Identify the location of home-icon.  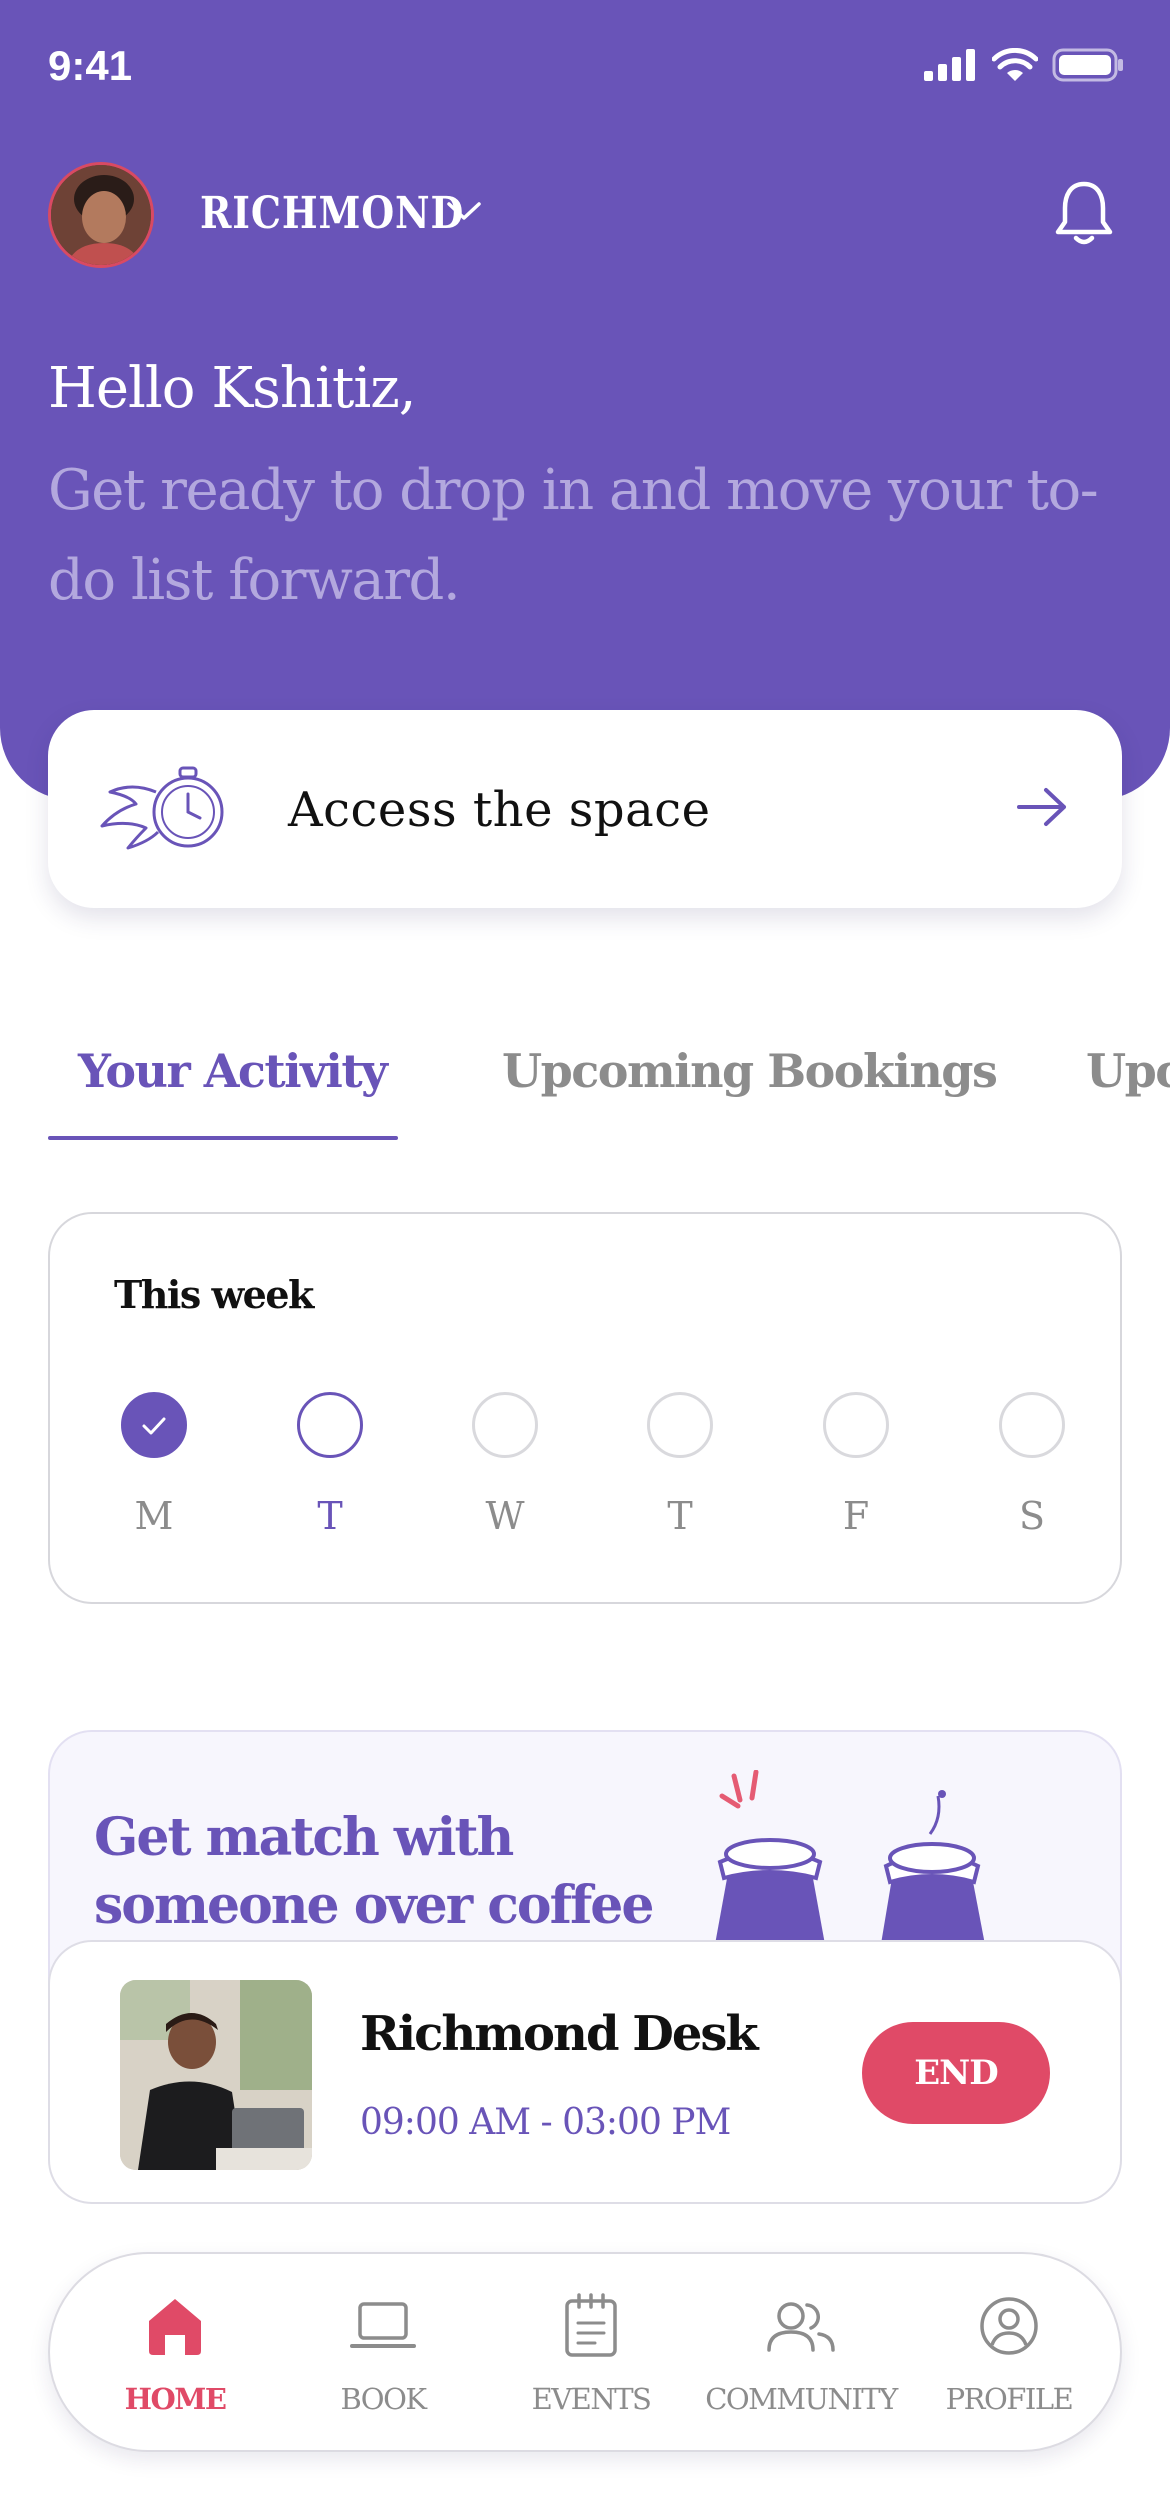
(175, 2327).